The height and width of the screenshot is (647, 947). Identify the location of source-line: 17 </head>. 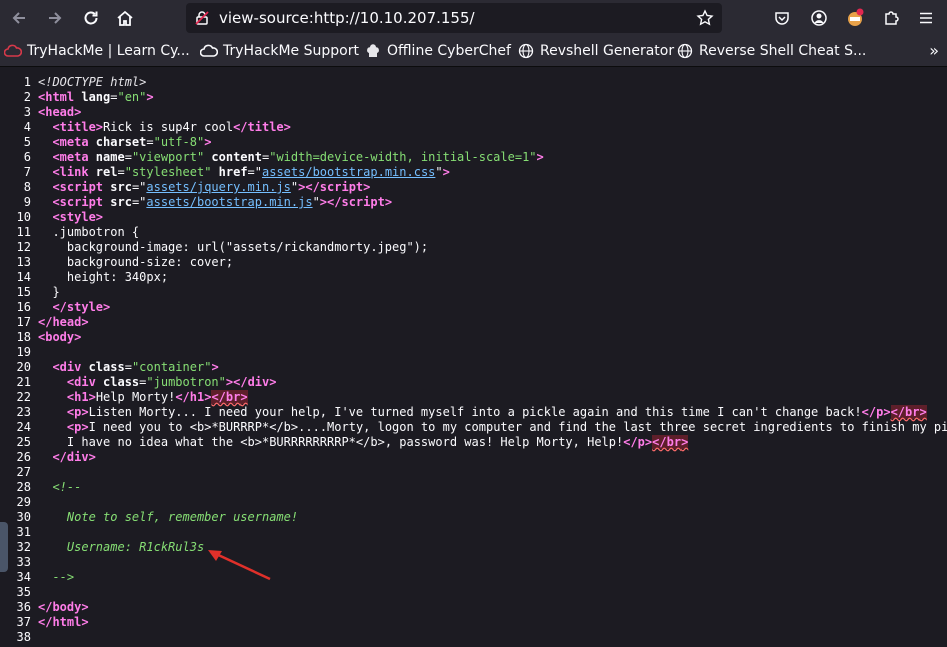
(52, 322).